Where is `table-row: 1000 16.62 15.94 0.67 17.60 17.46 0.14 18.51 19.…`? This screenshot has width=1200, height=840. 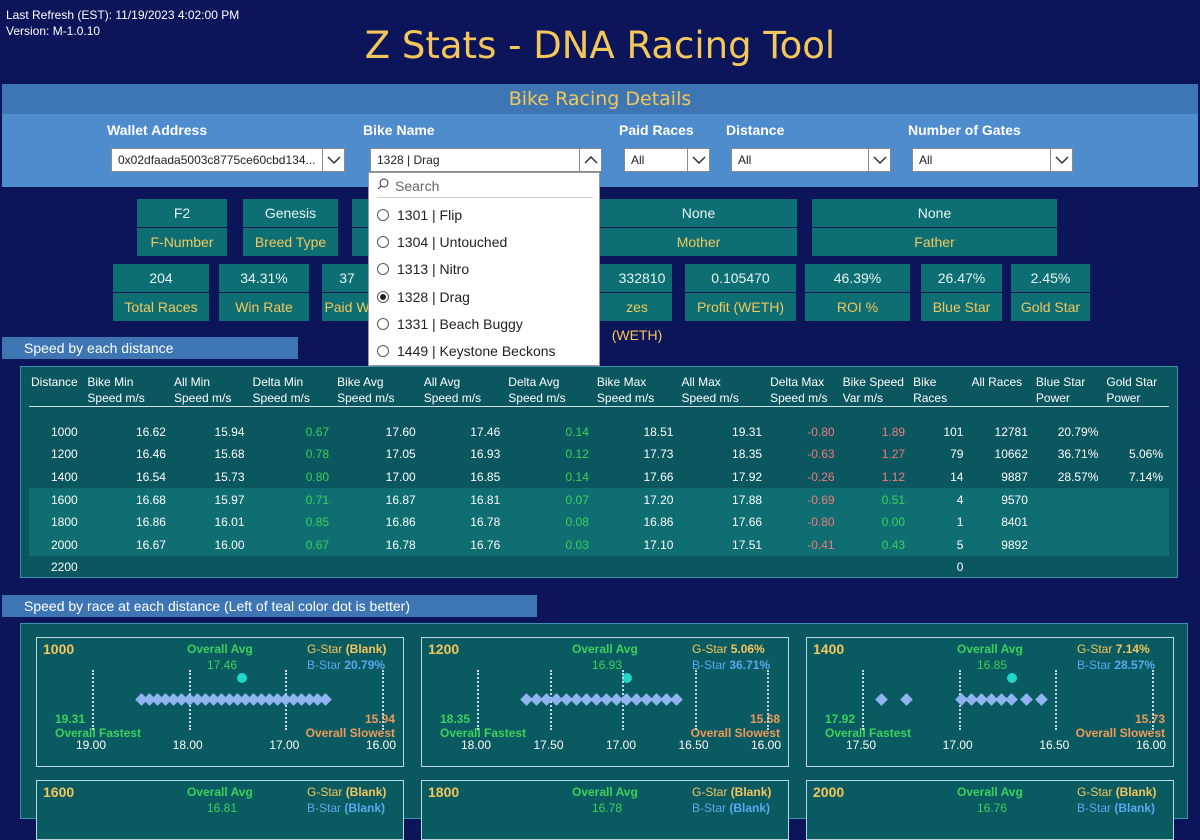 table-row: 1000 16.62 15.94 0.67 17.60 17.46 0.14 18.51 19.… is located at coordinates (599, 432).